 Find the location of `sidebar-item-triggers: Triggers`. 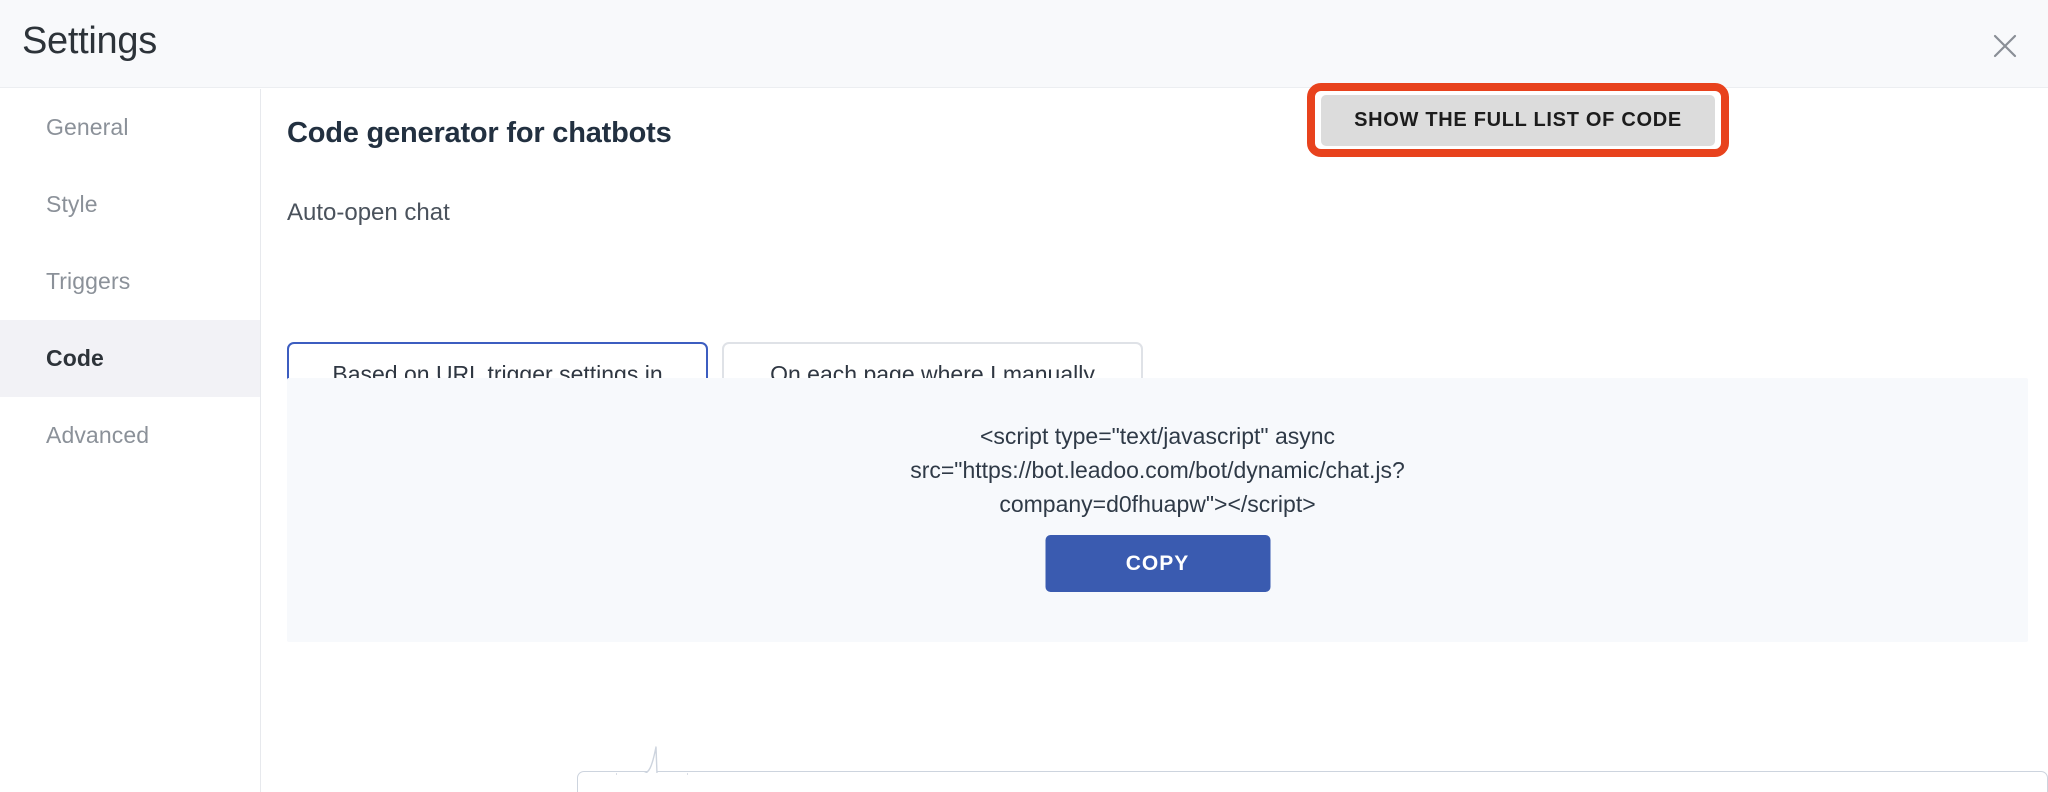

sidebar-item-triggers: Triggers is located at coordinates (130, 281).